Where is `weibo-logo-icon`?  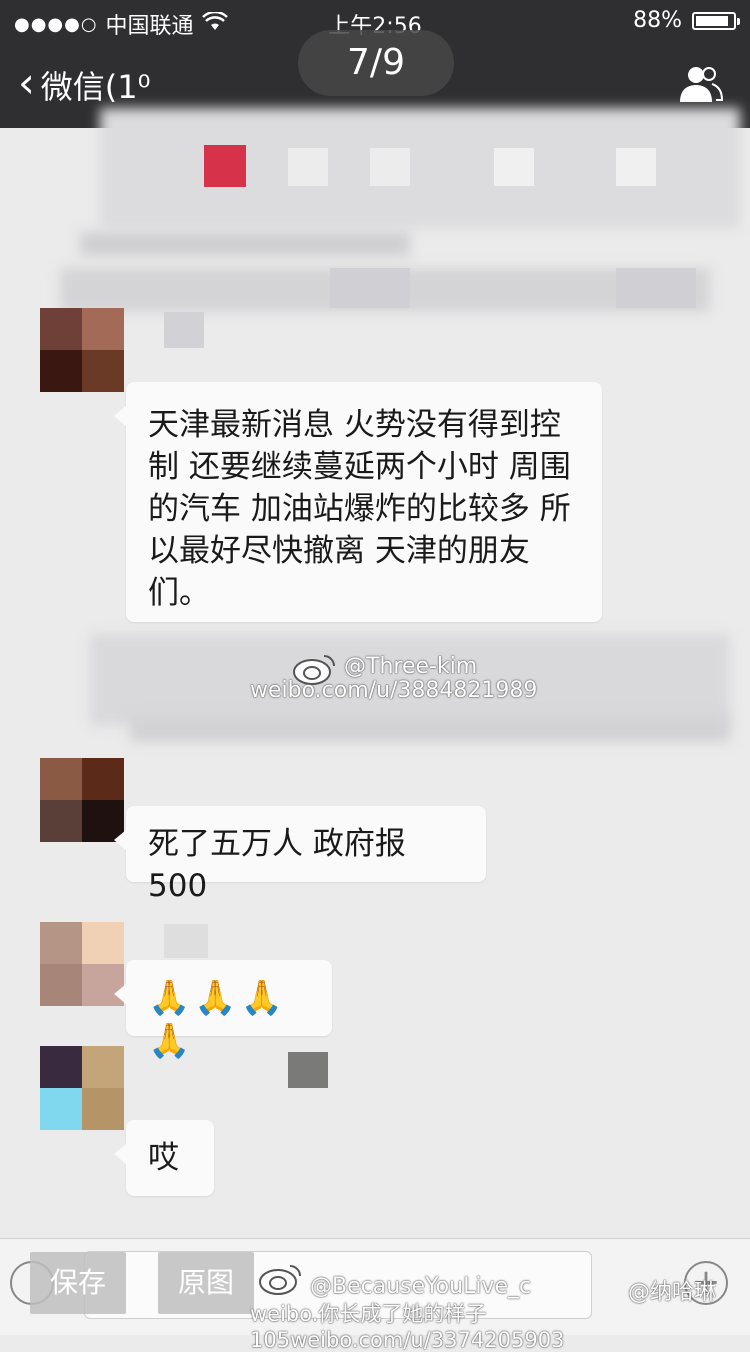 weibo-logo-icon is located at coordinates (280, 1280).